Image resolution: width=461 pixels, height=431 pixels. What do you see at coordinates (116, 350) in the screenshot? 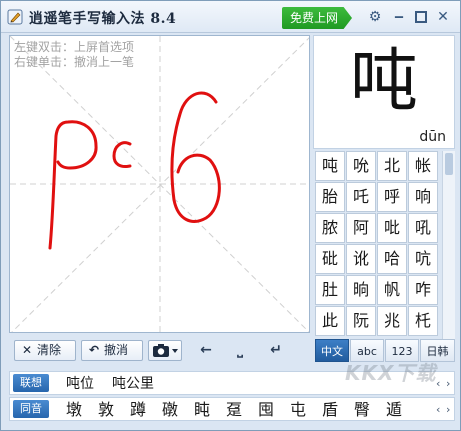
I see `undo-label: 撤消` at bounding box center [116, 350].